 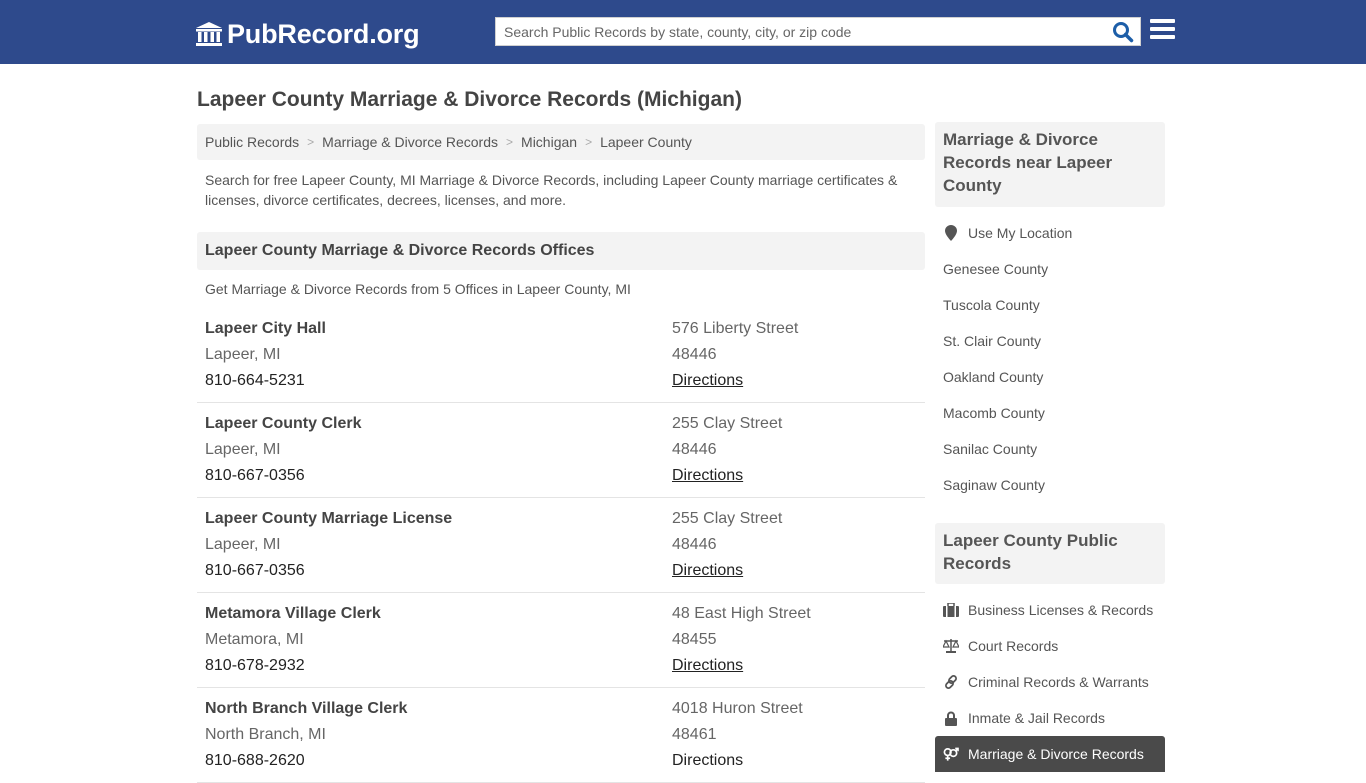 What do you see at coordinates (1056, 754) in the screenshot?
I see `sidebar-item-label: Marriage & Divorce Records` at bounding box center [1056, 754].